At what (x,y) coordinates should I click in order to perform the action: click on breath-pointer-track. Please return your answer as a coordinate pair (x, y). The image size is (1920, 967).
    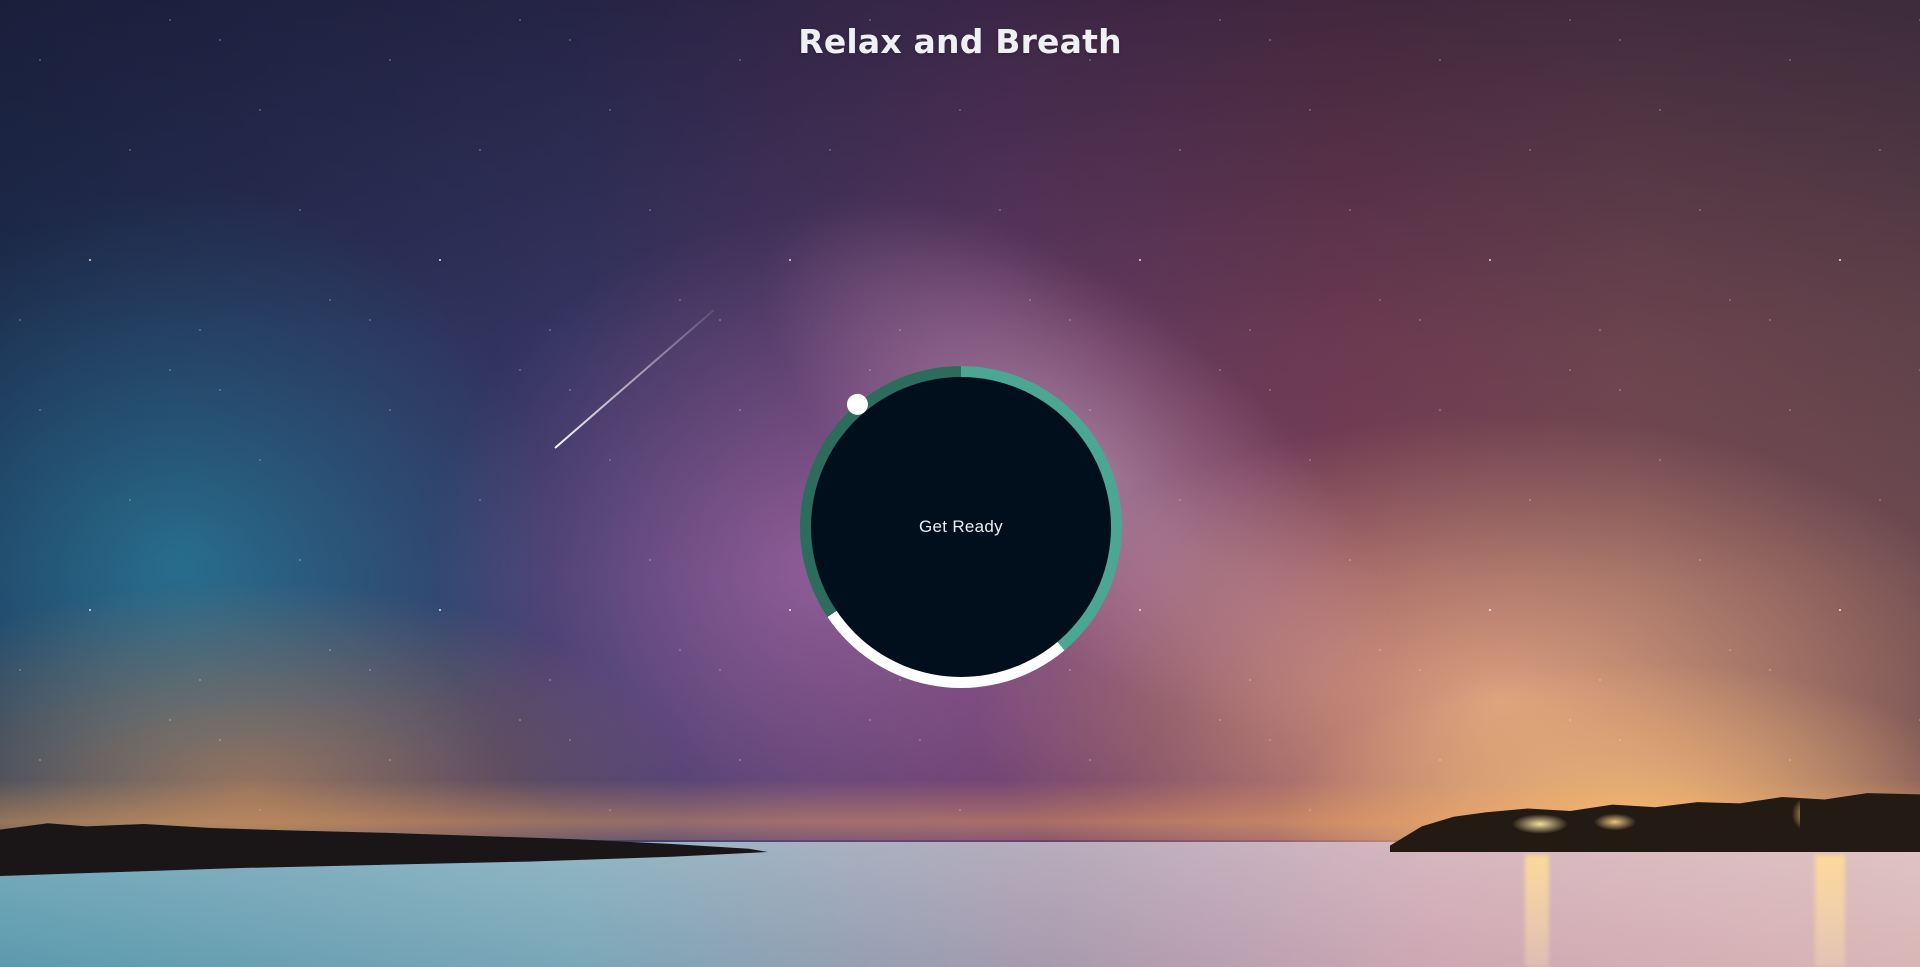
    Looking at the image, I should click on (961, 527).